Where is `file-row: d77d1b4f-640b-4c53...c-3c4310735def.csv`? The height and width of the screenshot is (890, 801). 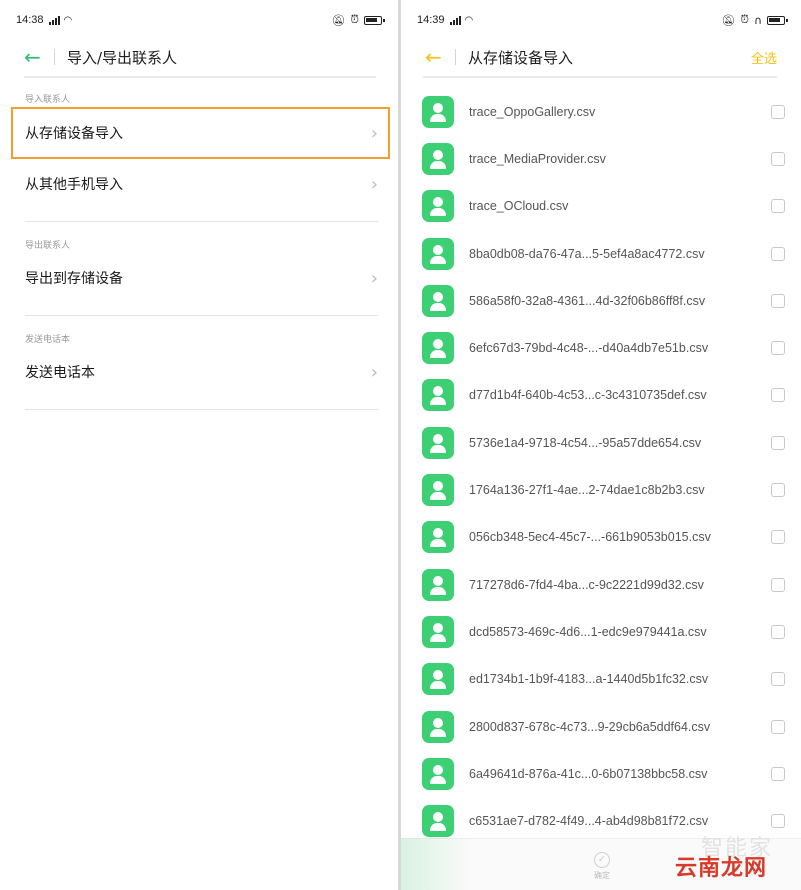 file-row: d77d1b4f-640b-4c53...c-3c4310735def.csv is located at coordinates (601, 395).